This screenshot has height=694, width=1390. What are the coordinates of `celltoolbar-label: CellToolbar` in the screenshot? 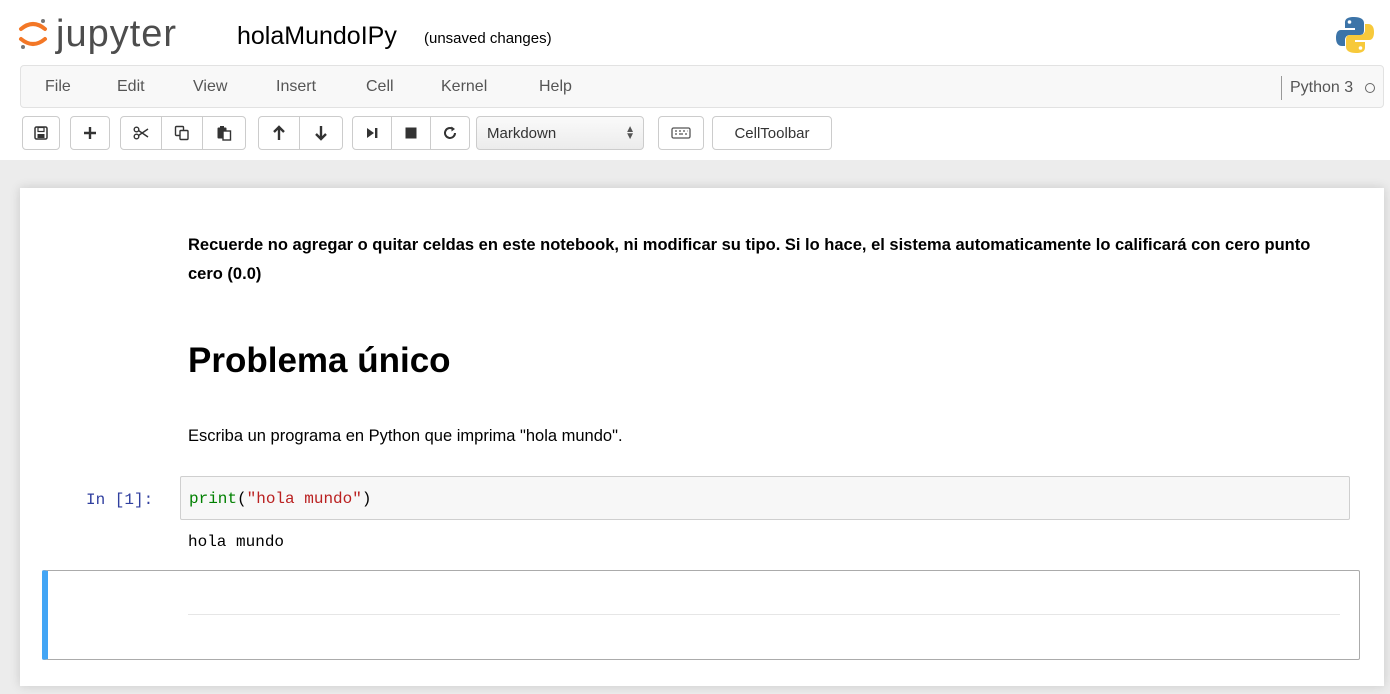 It's located at (772, 133).